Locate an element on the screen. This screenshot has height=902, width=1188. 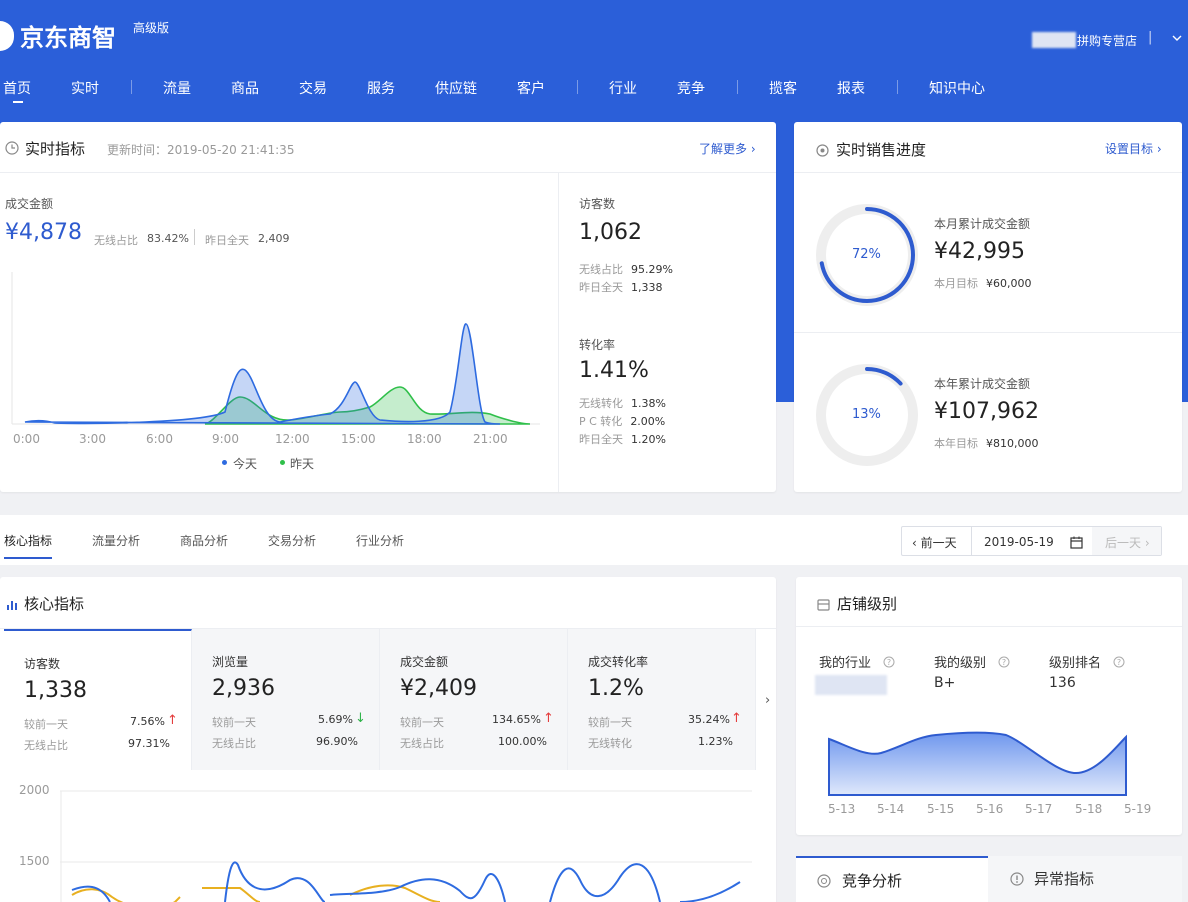
tab-core: 核心指标 is located at coordinates (28, 540).